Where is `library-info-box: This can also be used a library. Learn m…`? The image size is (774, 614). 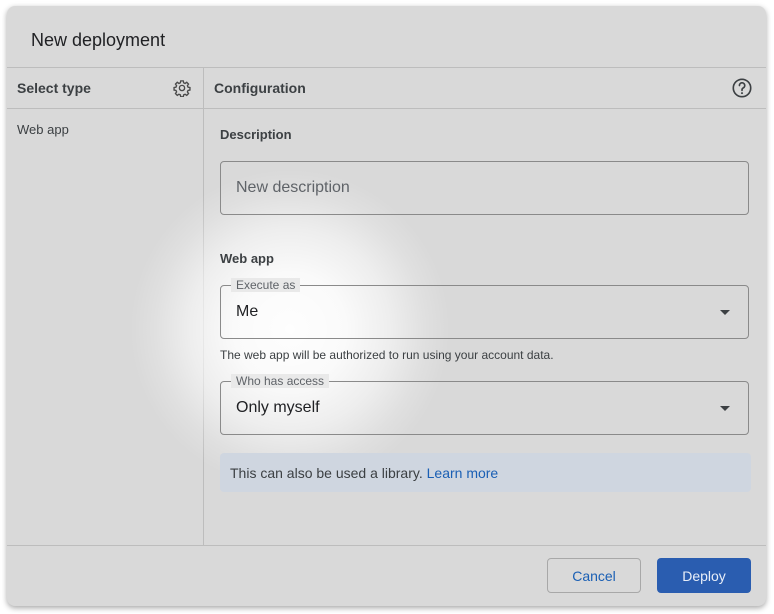 library-info-box: This can also be used a library. Learn m… is located at coordinates (485, 472).